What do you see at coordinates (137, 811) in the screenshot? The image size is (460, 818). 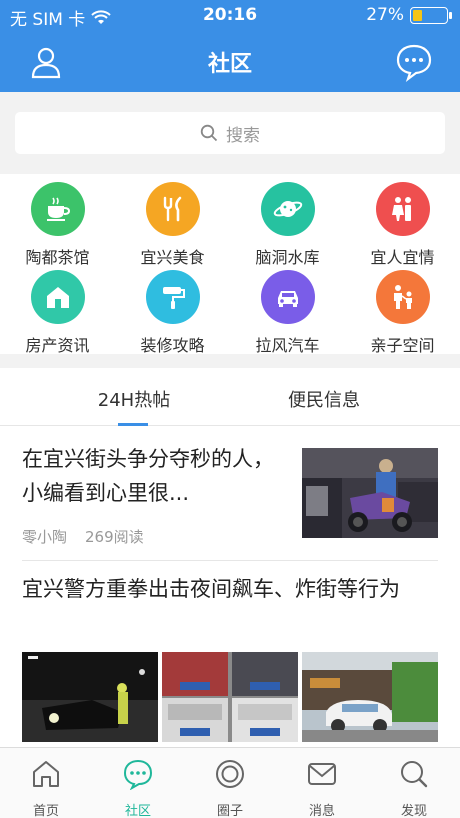 I see `tabbar-label: 社区` at bounding box center [137, 811].